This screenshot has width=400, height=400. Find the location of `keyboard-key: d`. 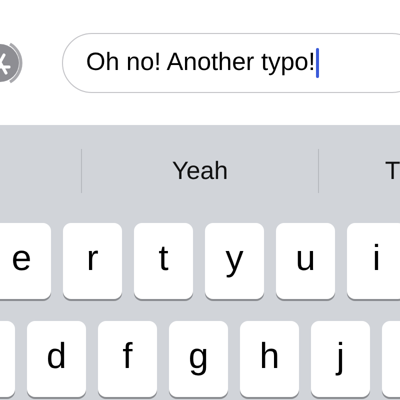

keyboard-key: d is located at coordinates (56, 359).